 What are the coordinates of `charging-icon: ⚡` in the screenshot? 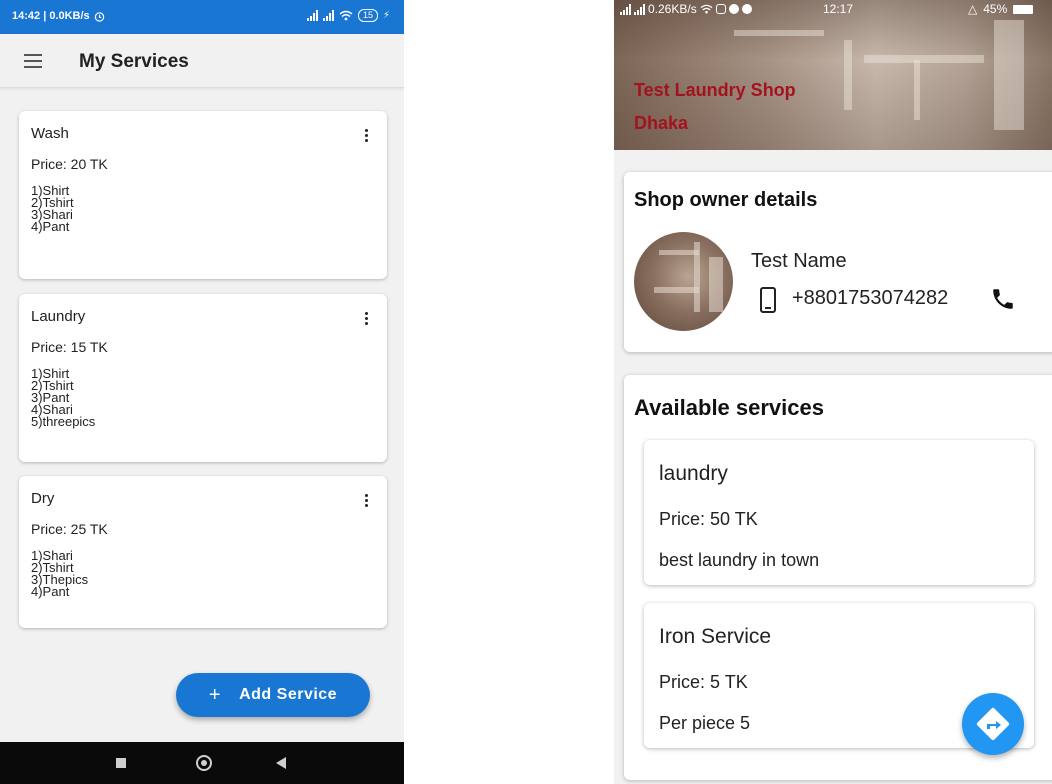 It's located at (386, 15).